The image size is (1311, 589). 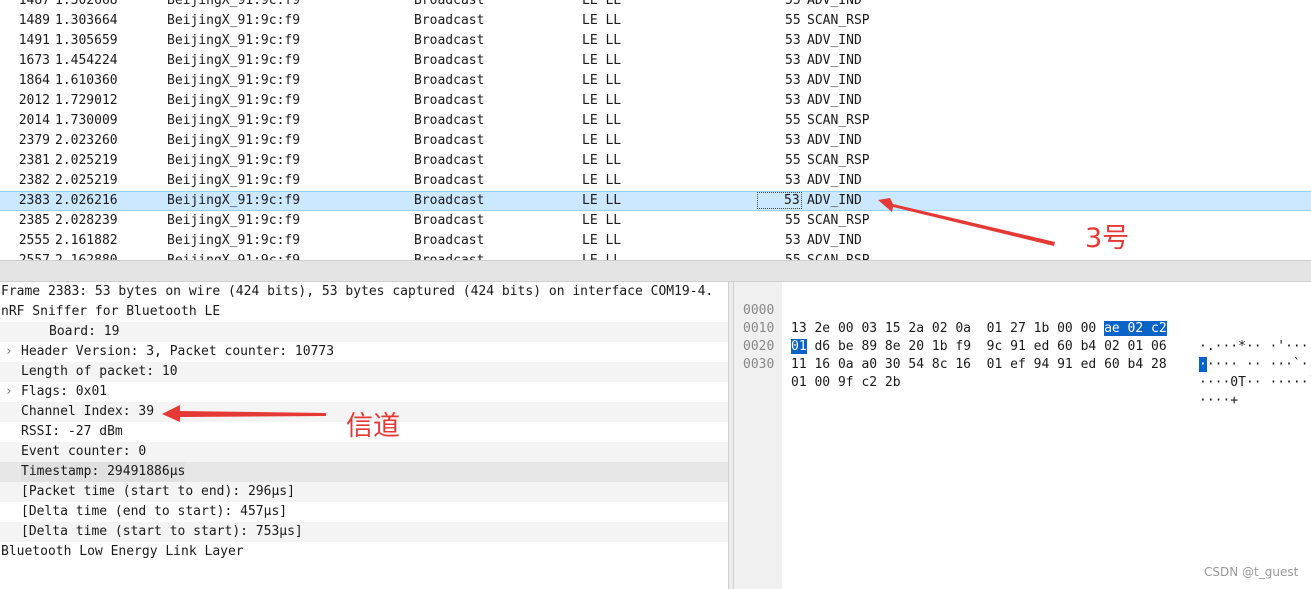 I want to click on packet-time: 2.162880, so click(x=86, y=255).